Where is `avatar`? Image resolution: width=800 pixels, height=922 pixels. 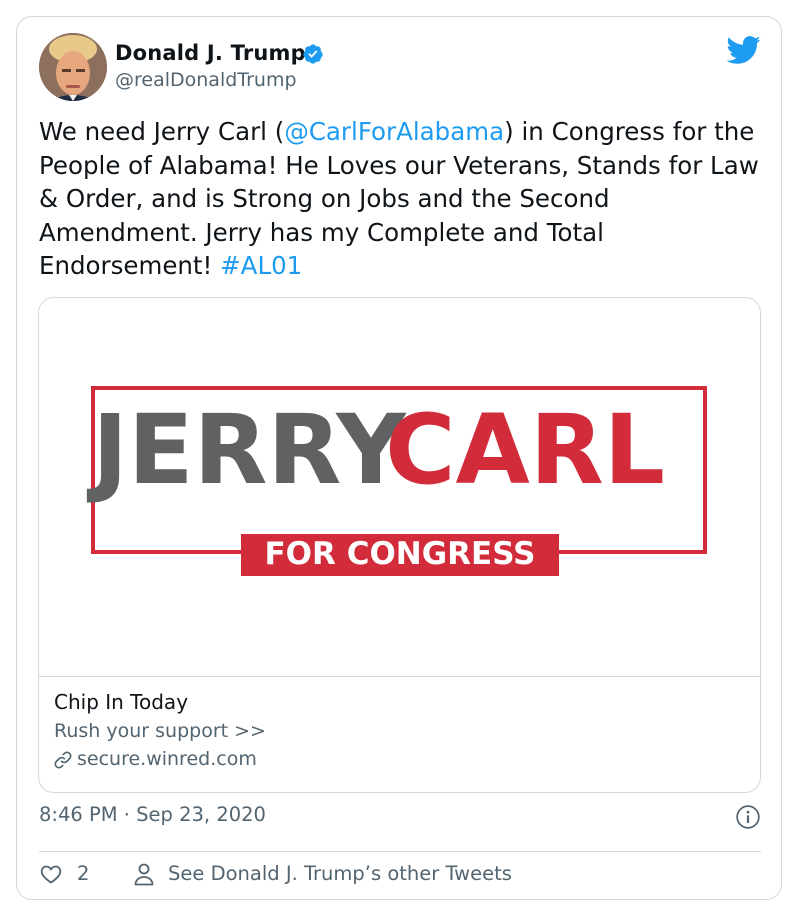 avatar is located at coordinates (73, 67).